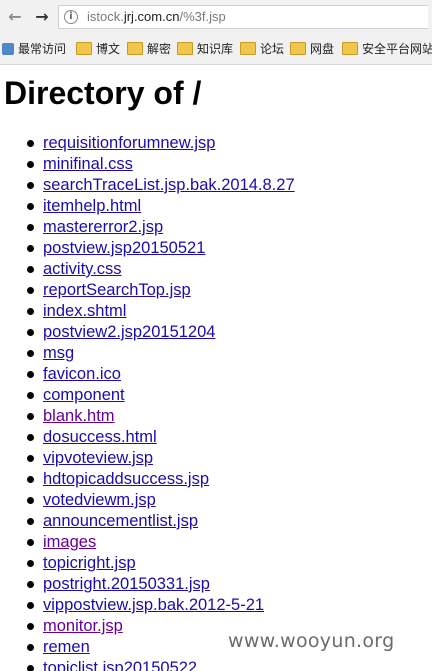  I want to click on file-link: vipvoteview.jsp, so click(98, 458).